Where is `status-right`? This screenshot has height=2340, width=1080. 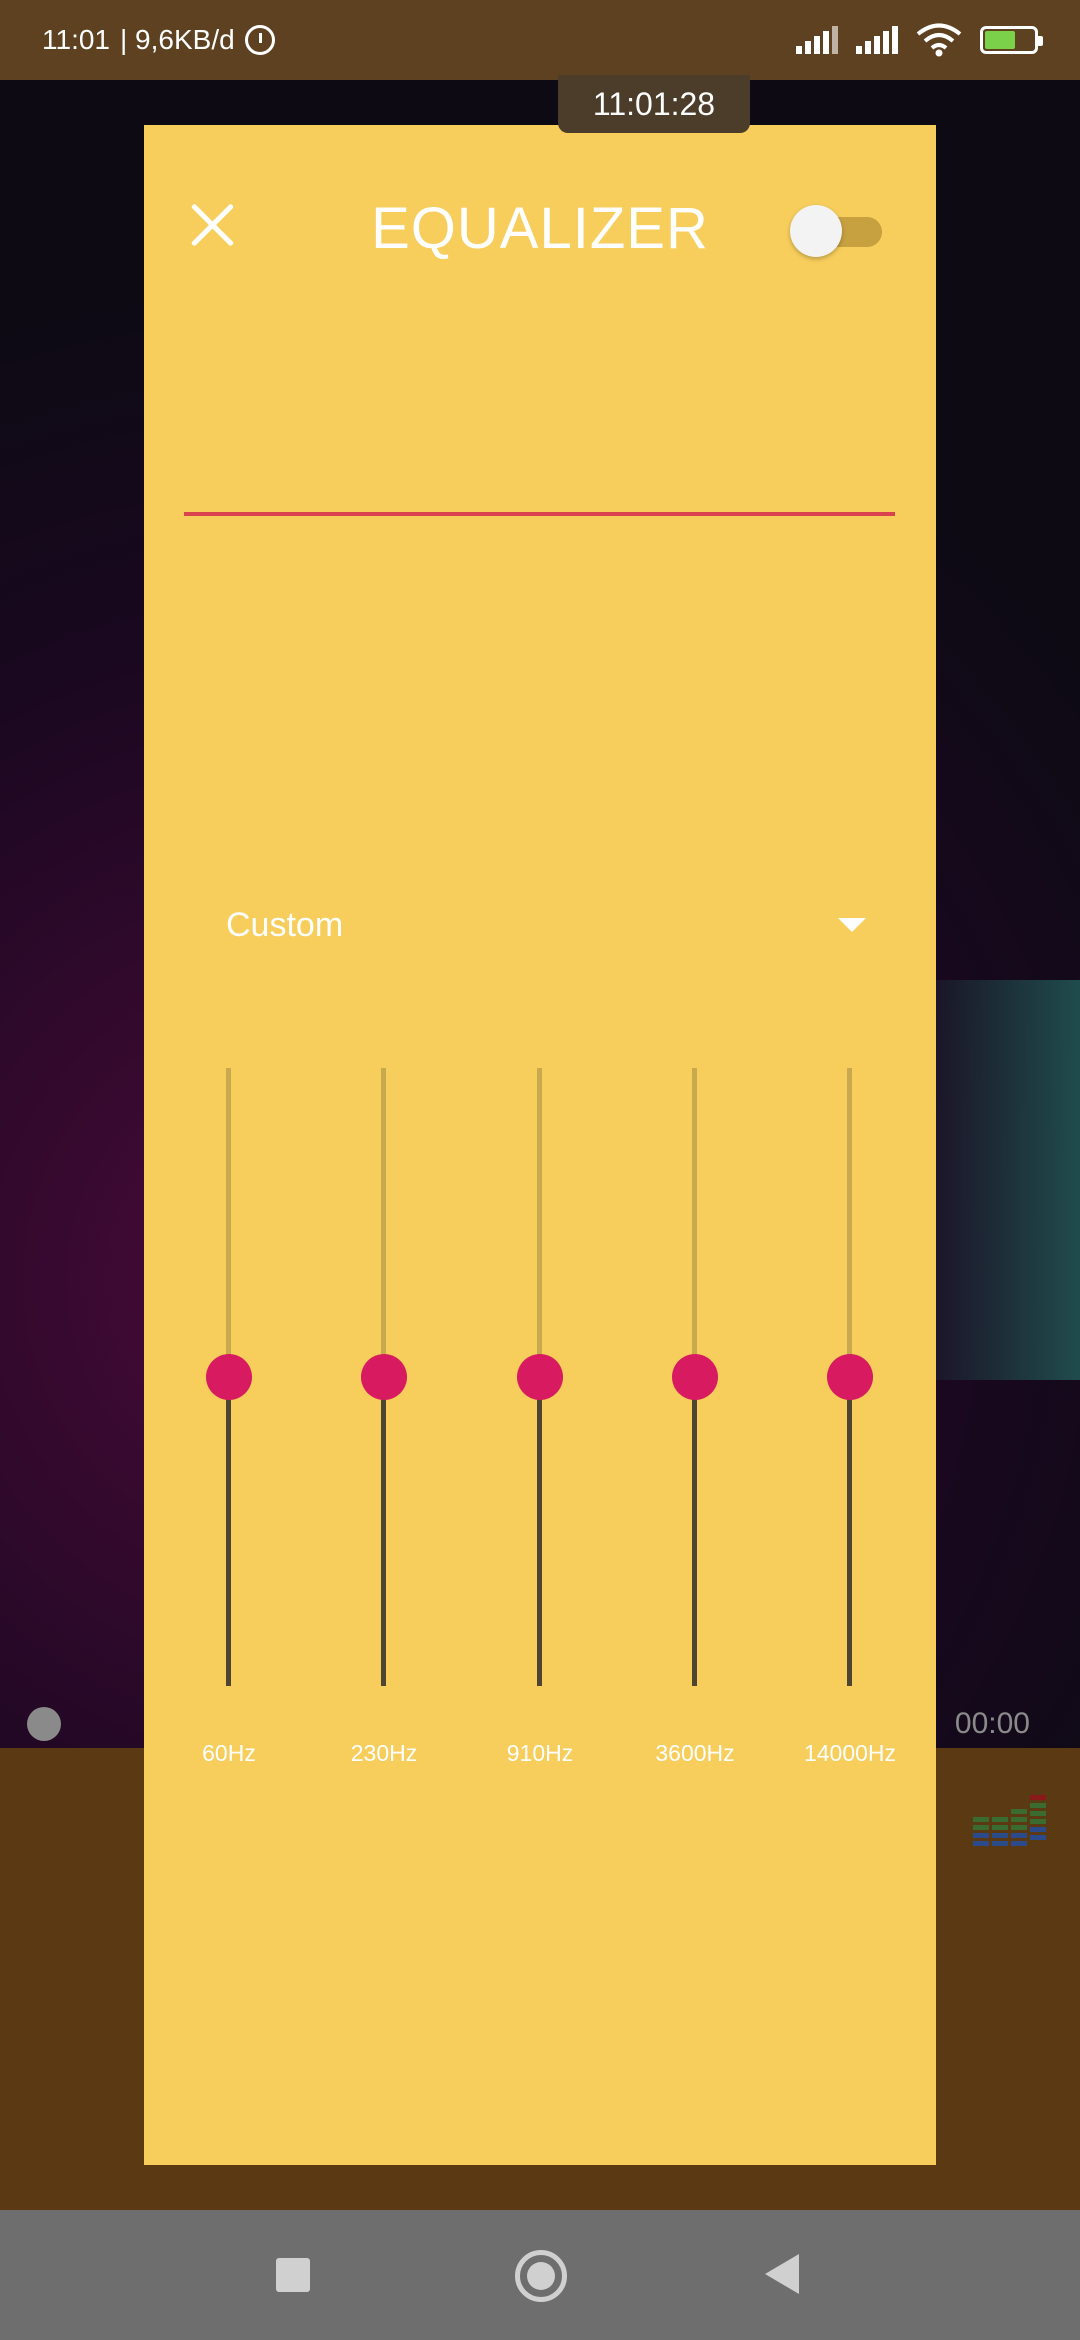 status-right is located at coordinates (919, 40).